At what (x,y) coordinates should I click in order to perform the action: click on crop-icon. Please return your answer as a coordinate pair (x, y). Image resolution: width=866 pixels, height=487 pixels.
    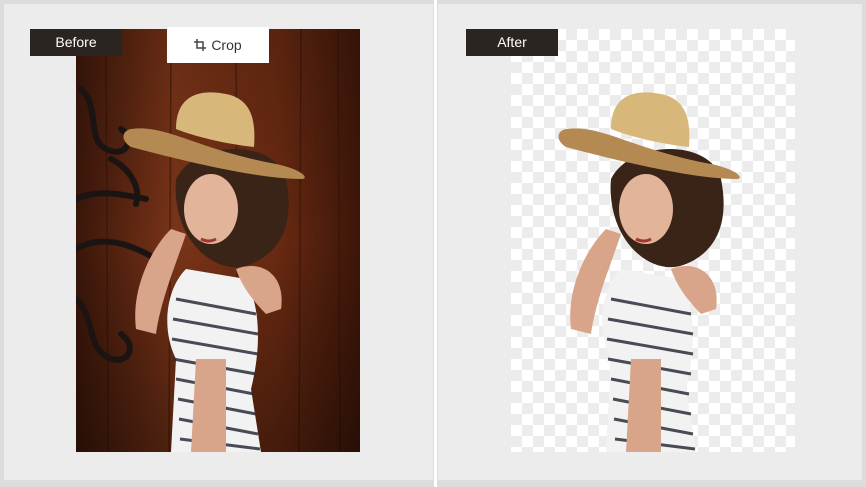
    Looking at the image, I should click on (200, 45).